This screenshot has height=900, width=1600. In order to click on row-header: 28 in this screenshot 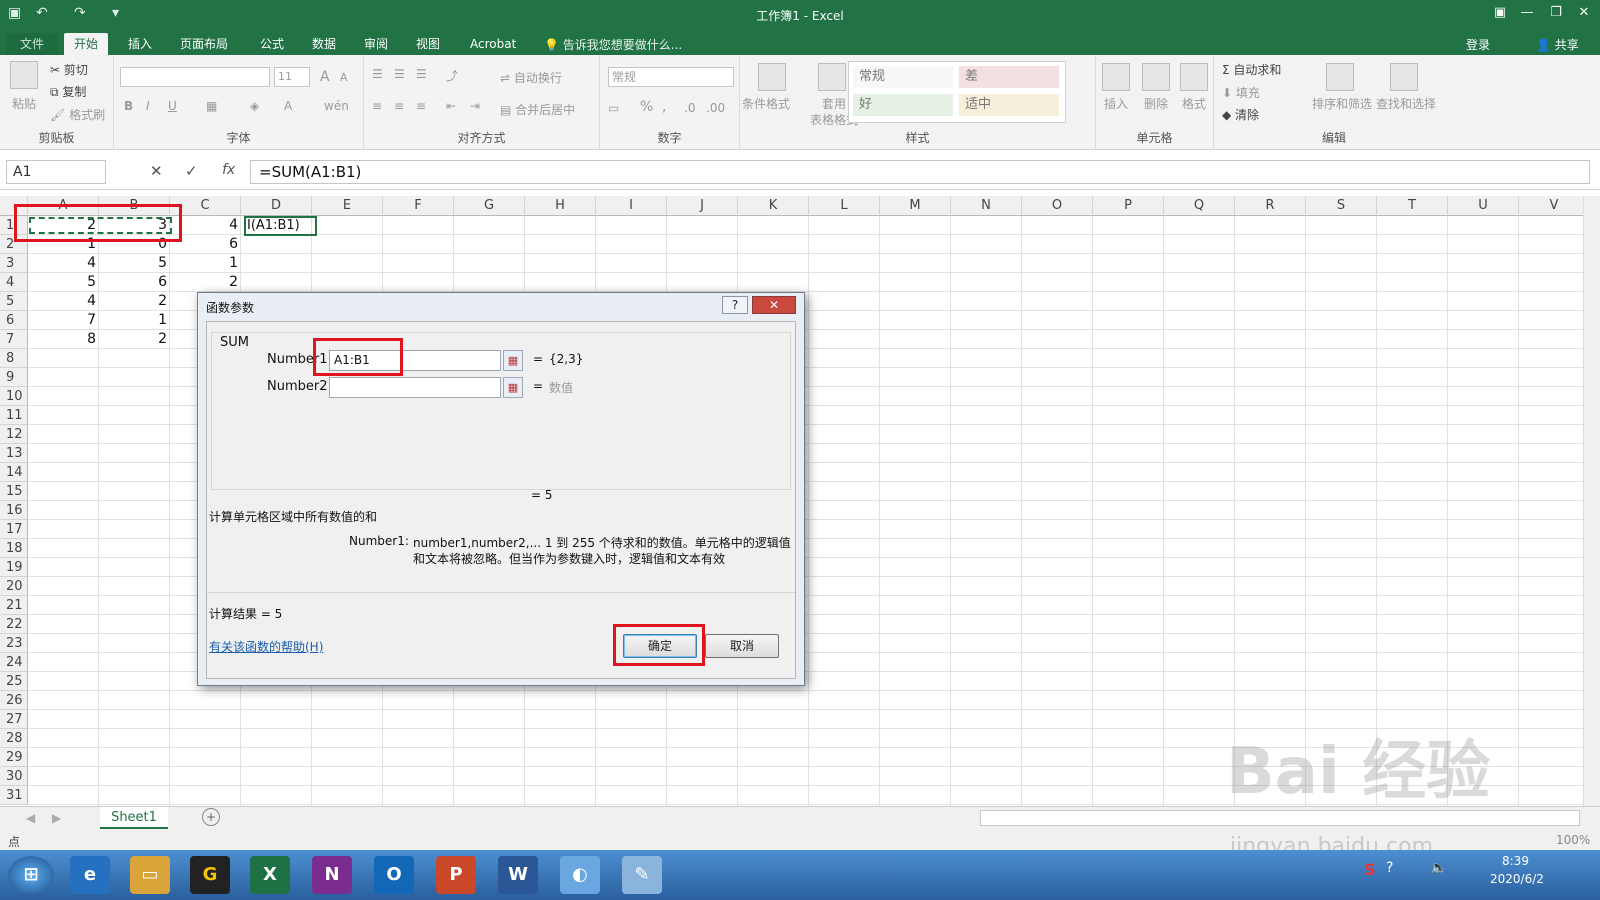, I will do `click(14, 738)`.